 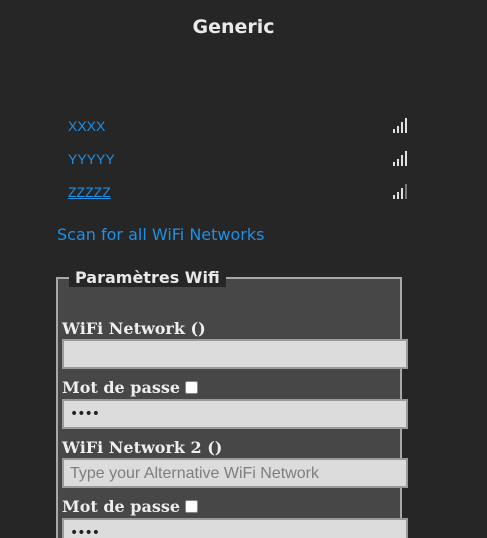 What do you see at coordinates (86, 126) in the screenshot?
I see `network-name-link: XXXX` at bounding box center [86, 126].